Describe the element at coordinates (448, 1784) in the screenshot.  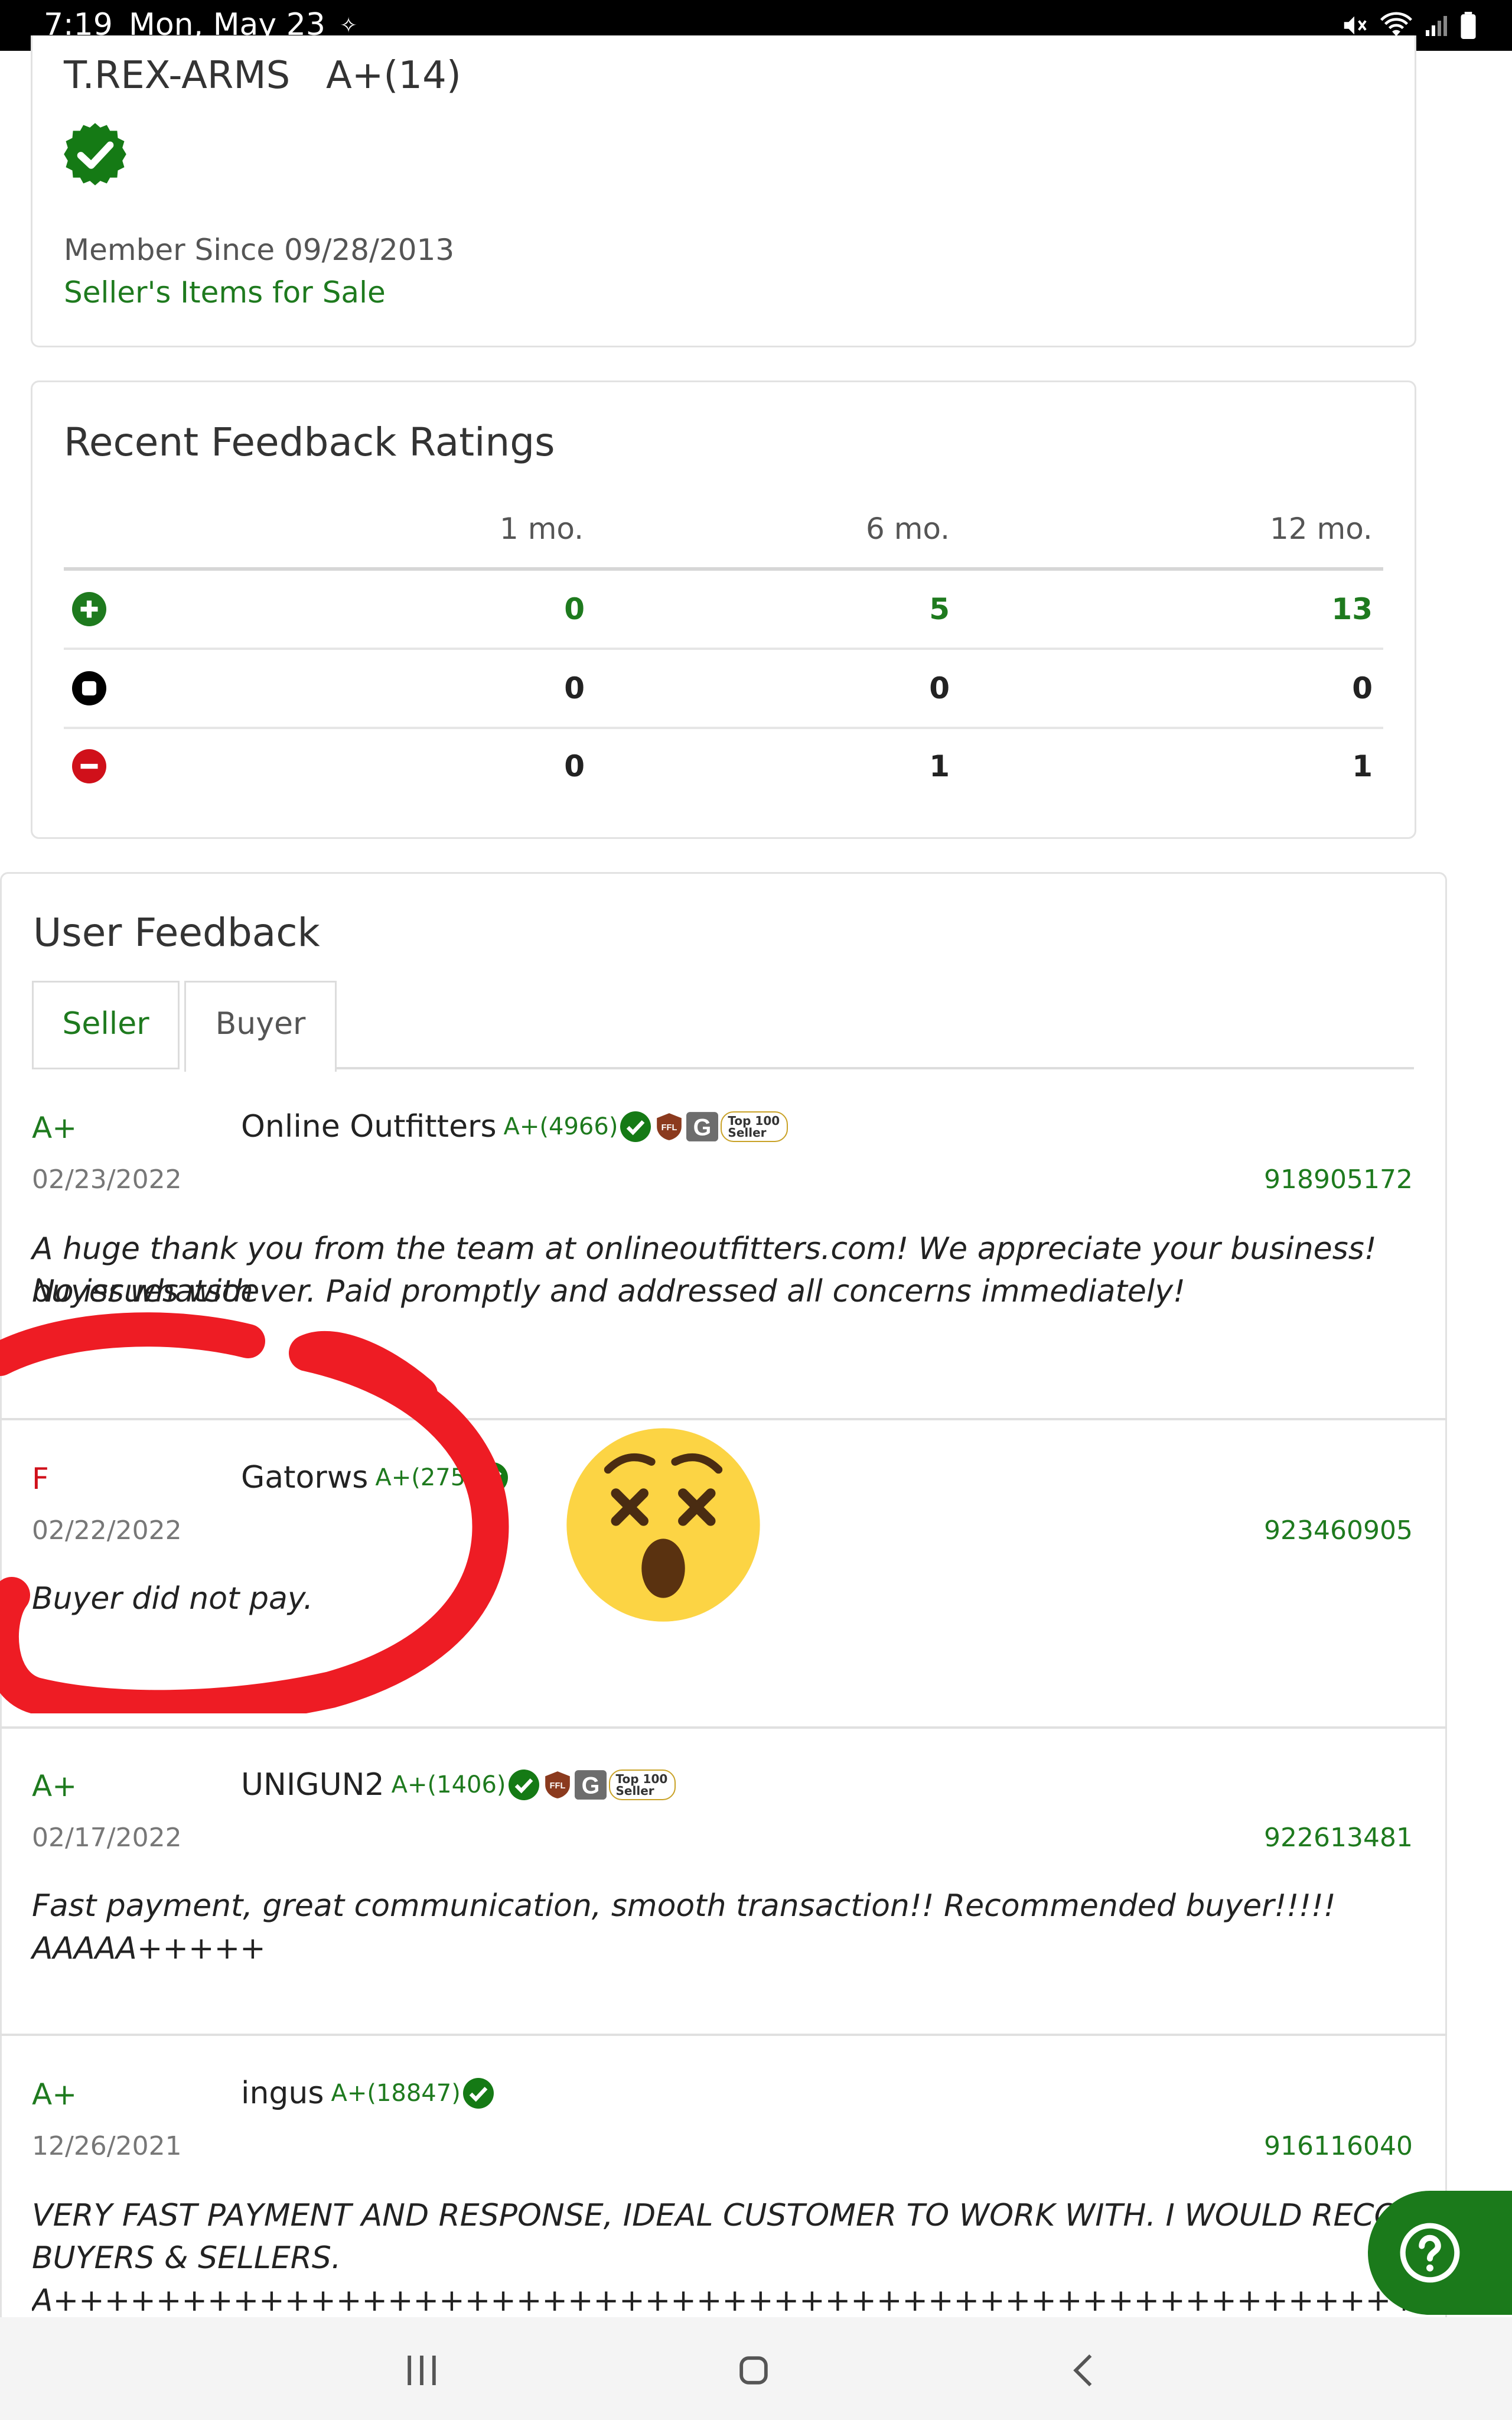
I see `feedback-user-rating: A+(1406)` at that location.